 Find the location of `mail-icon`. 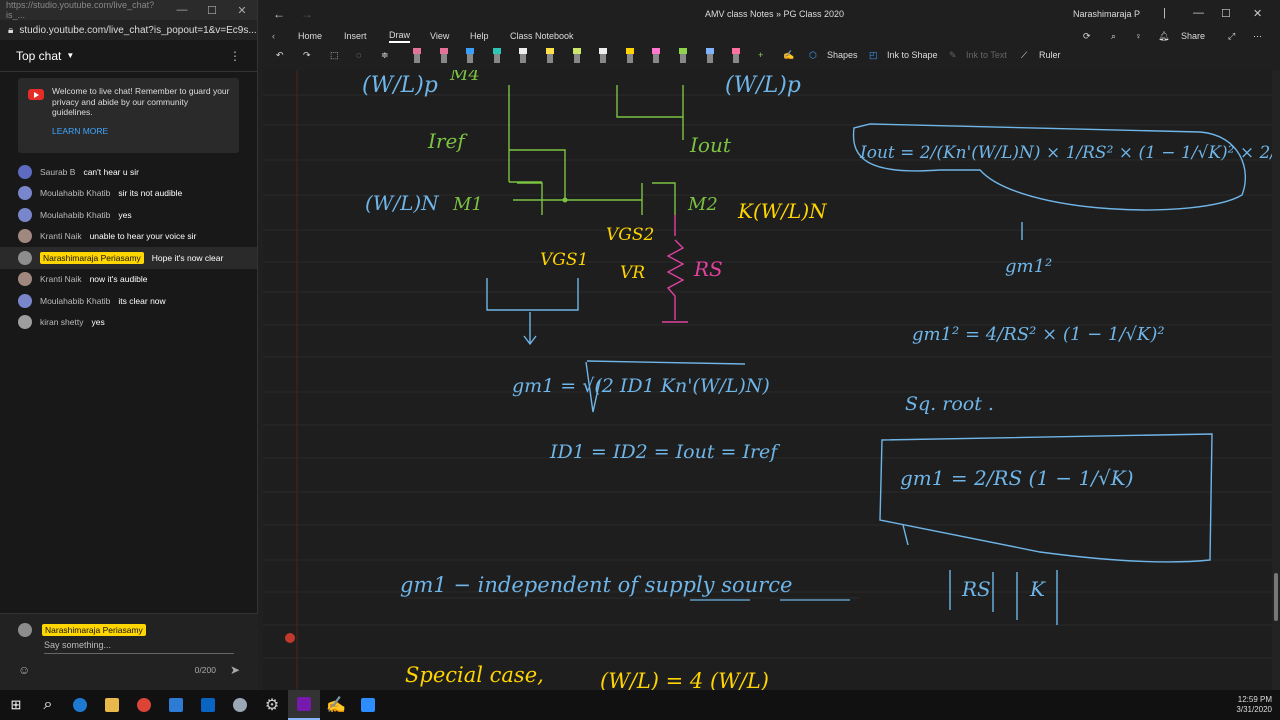

mail-icon is located at coordinates (208, 705).